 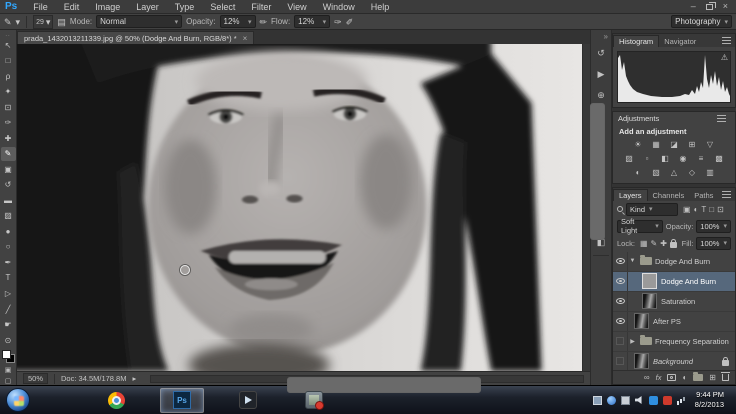 I want to click on gradient-map-adjustment-icon: ▥, so click(x=710, y=172).